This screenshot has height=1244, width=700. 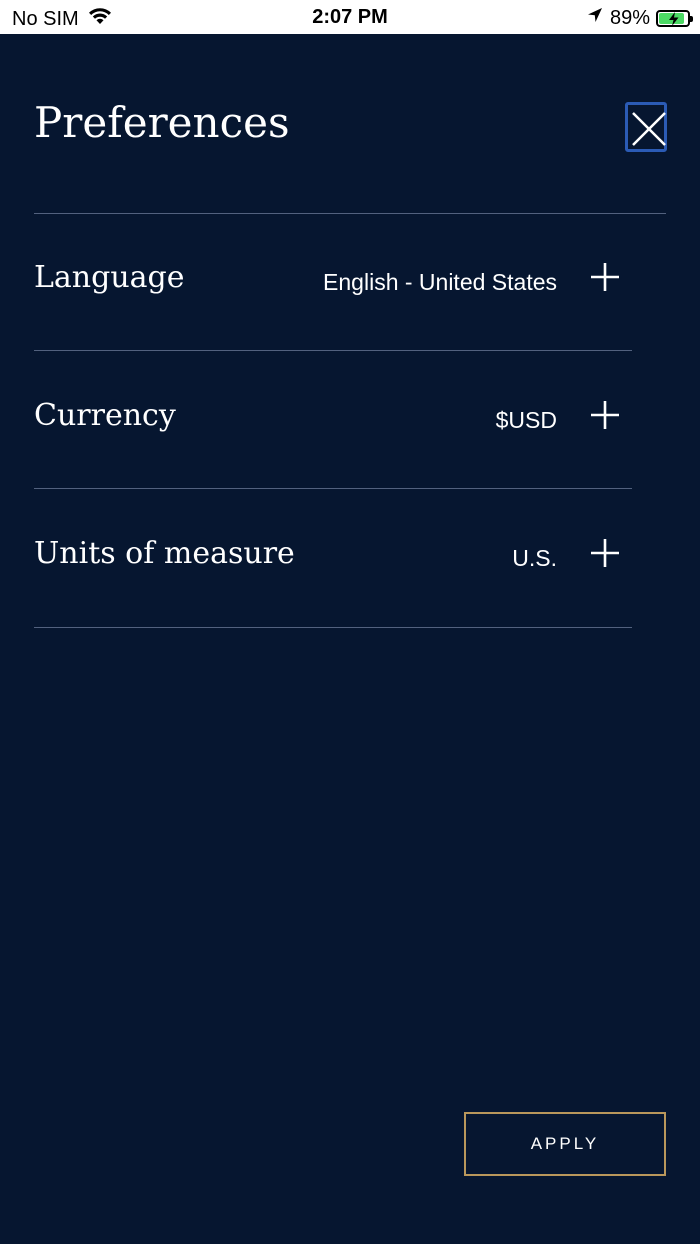 I want to click on close-icon, so click(x=649, y=129).